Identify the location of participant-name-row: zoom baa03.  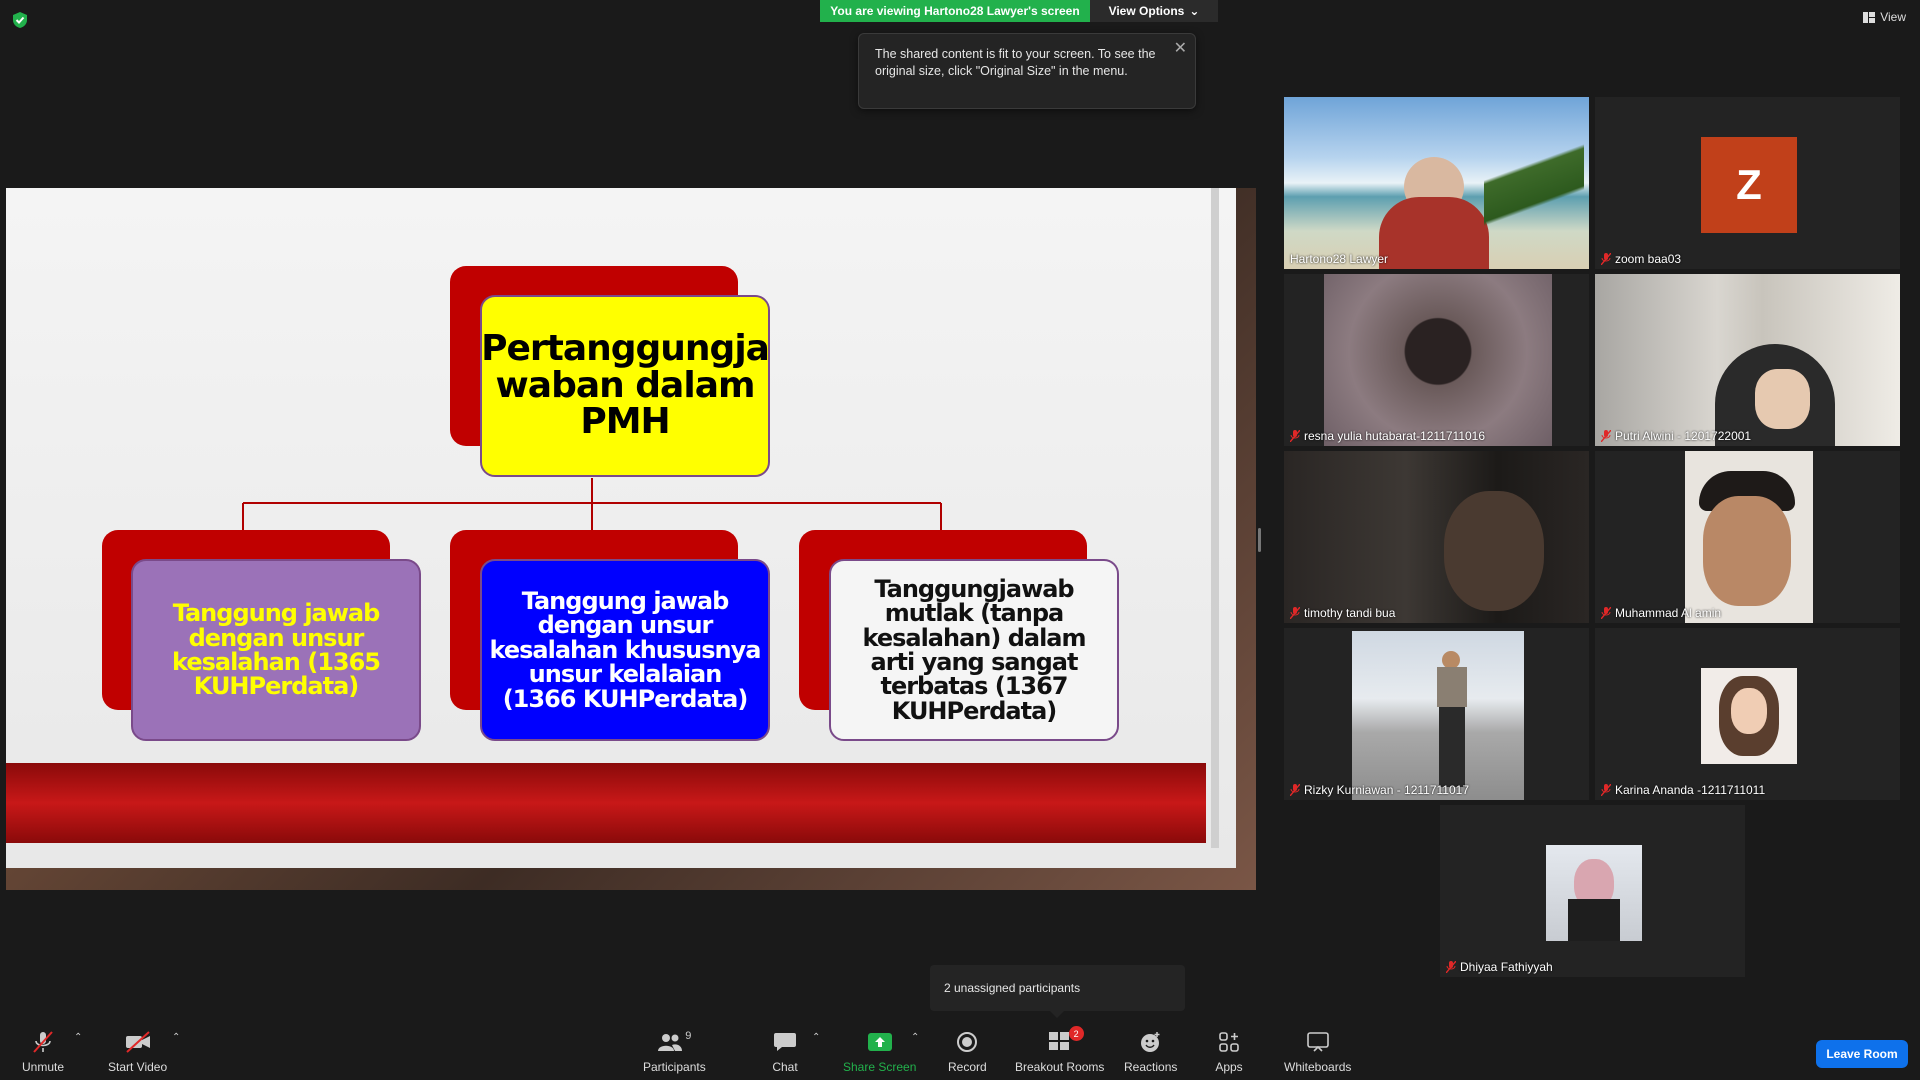
(1641, 259).